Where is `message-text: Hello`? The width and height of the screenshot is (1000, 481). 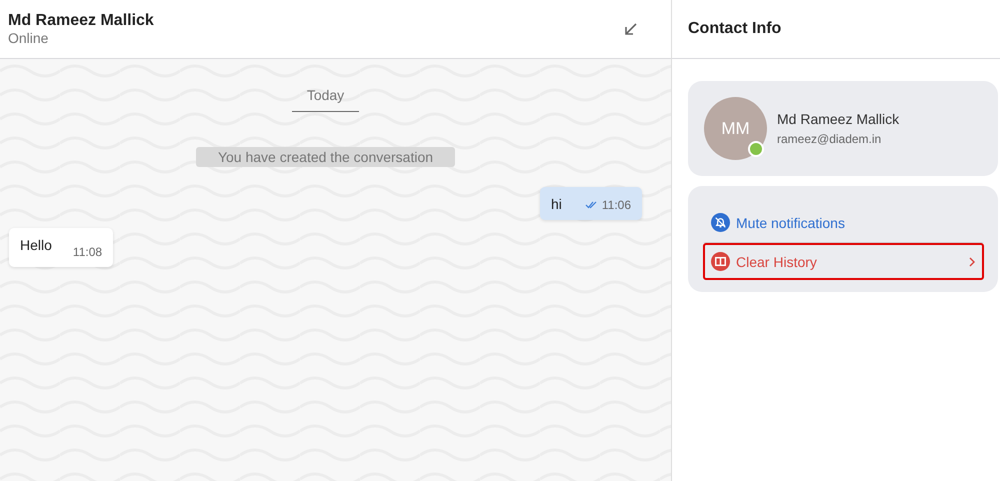 message-text: Hello is located at coordinates (36, 245).